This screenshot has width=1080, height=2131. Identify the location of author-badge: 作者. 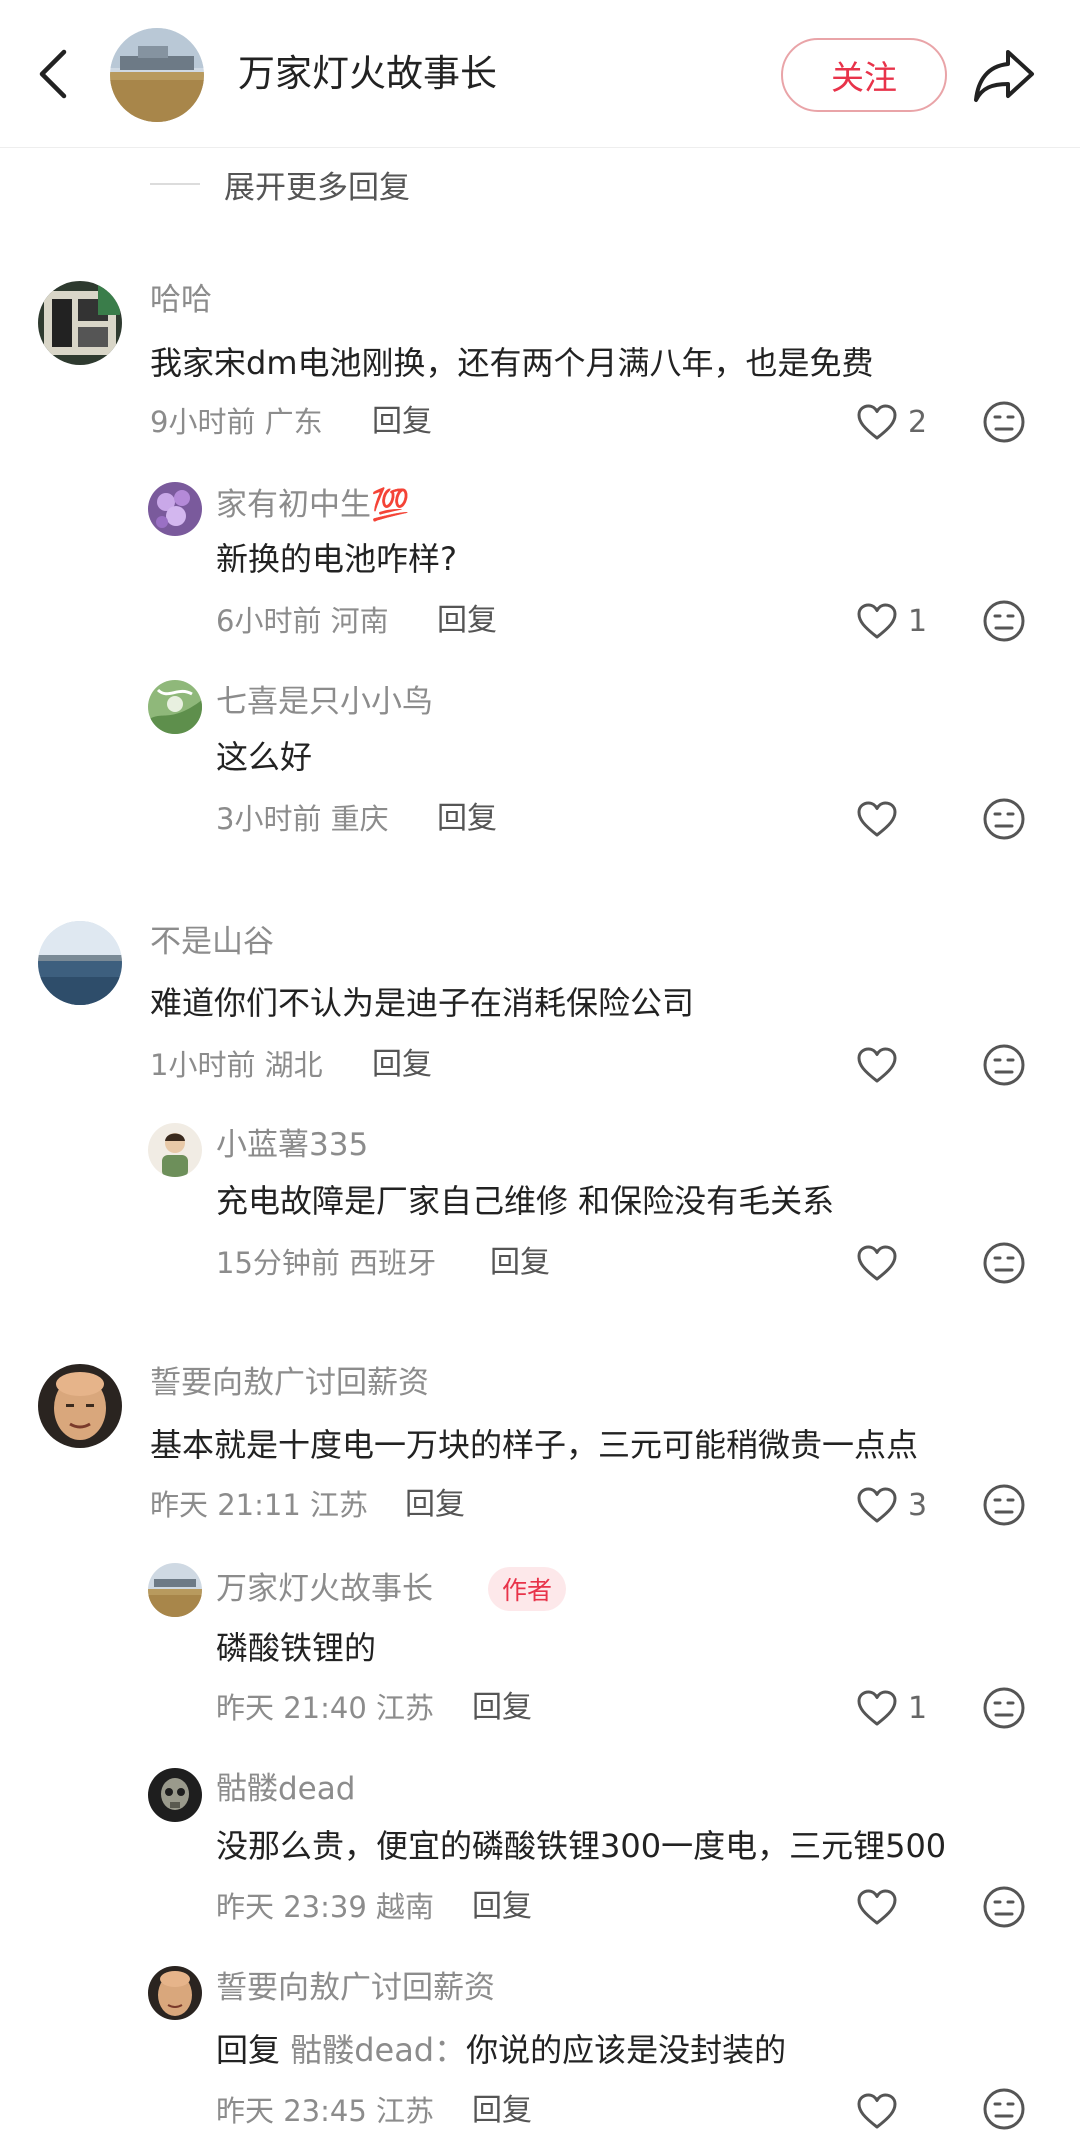
(527, 1589).